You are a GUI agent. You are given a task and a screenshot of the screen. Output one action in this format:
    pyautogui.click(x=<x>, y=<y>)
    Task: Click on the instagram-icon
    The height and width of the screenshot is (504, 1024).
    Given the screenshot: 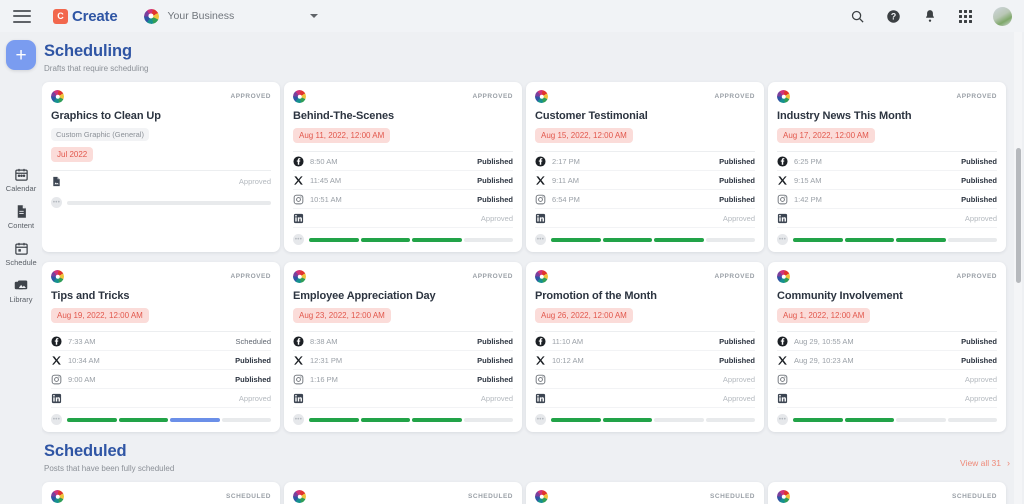 What is the action you would take?
    pyautogui.click(x=298, y=379)
    